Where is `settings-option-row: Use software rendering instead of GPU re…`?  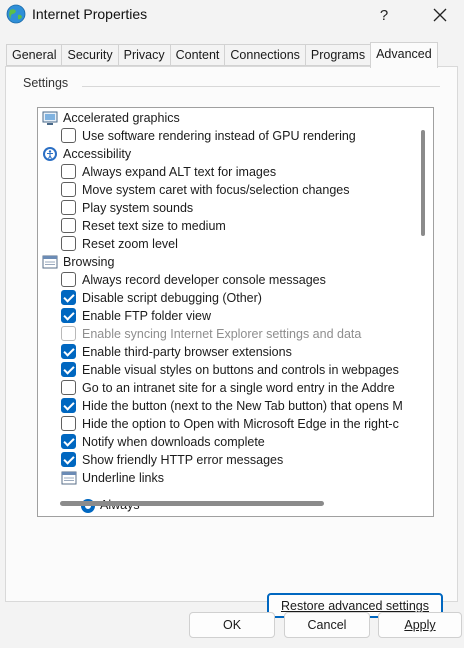
settings-option-row: Use software rendering instead of GPU re… is located at coordinates (233, 136).